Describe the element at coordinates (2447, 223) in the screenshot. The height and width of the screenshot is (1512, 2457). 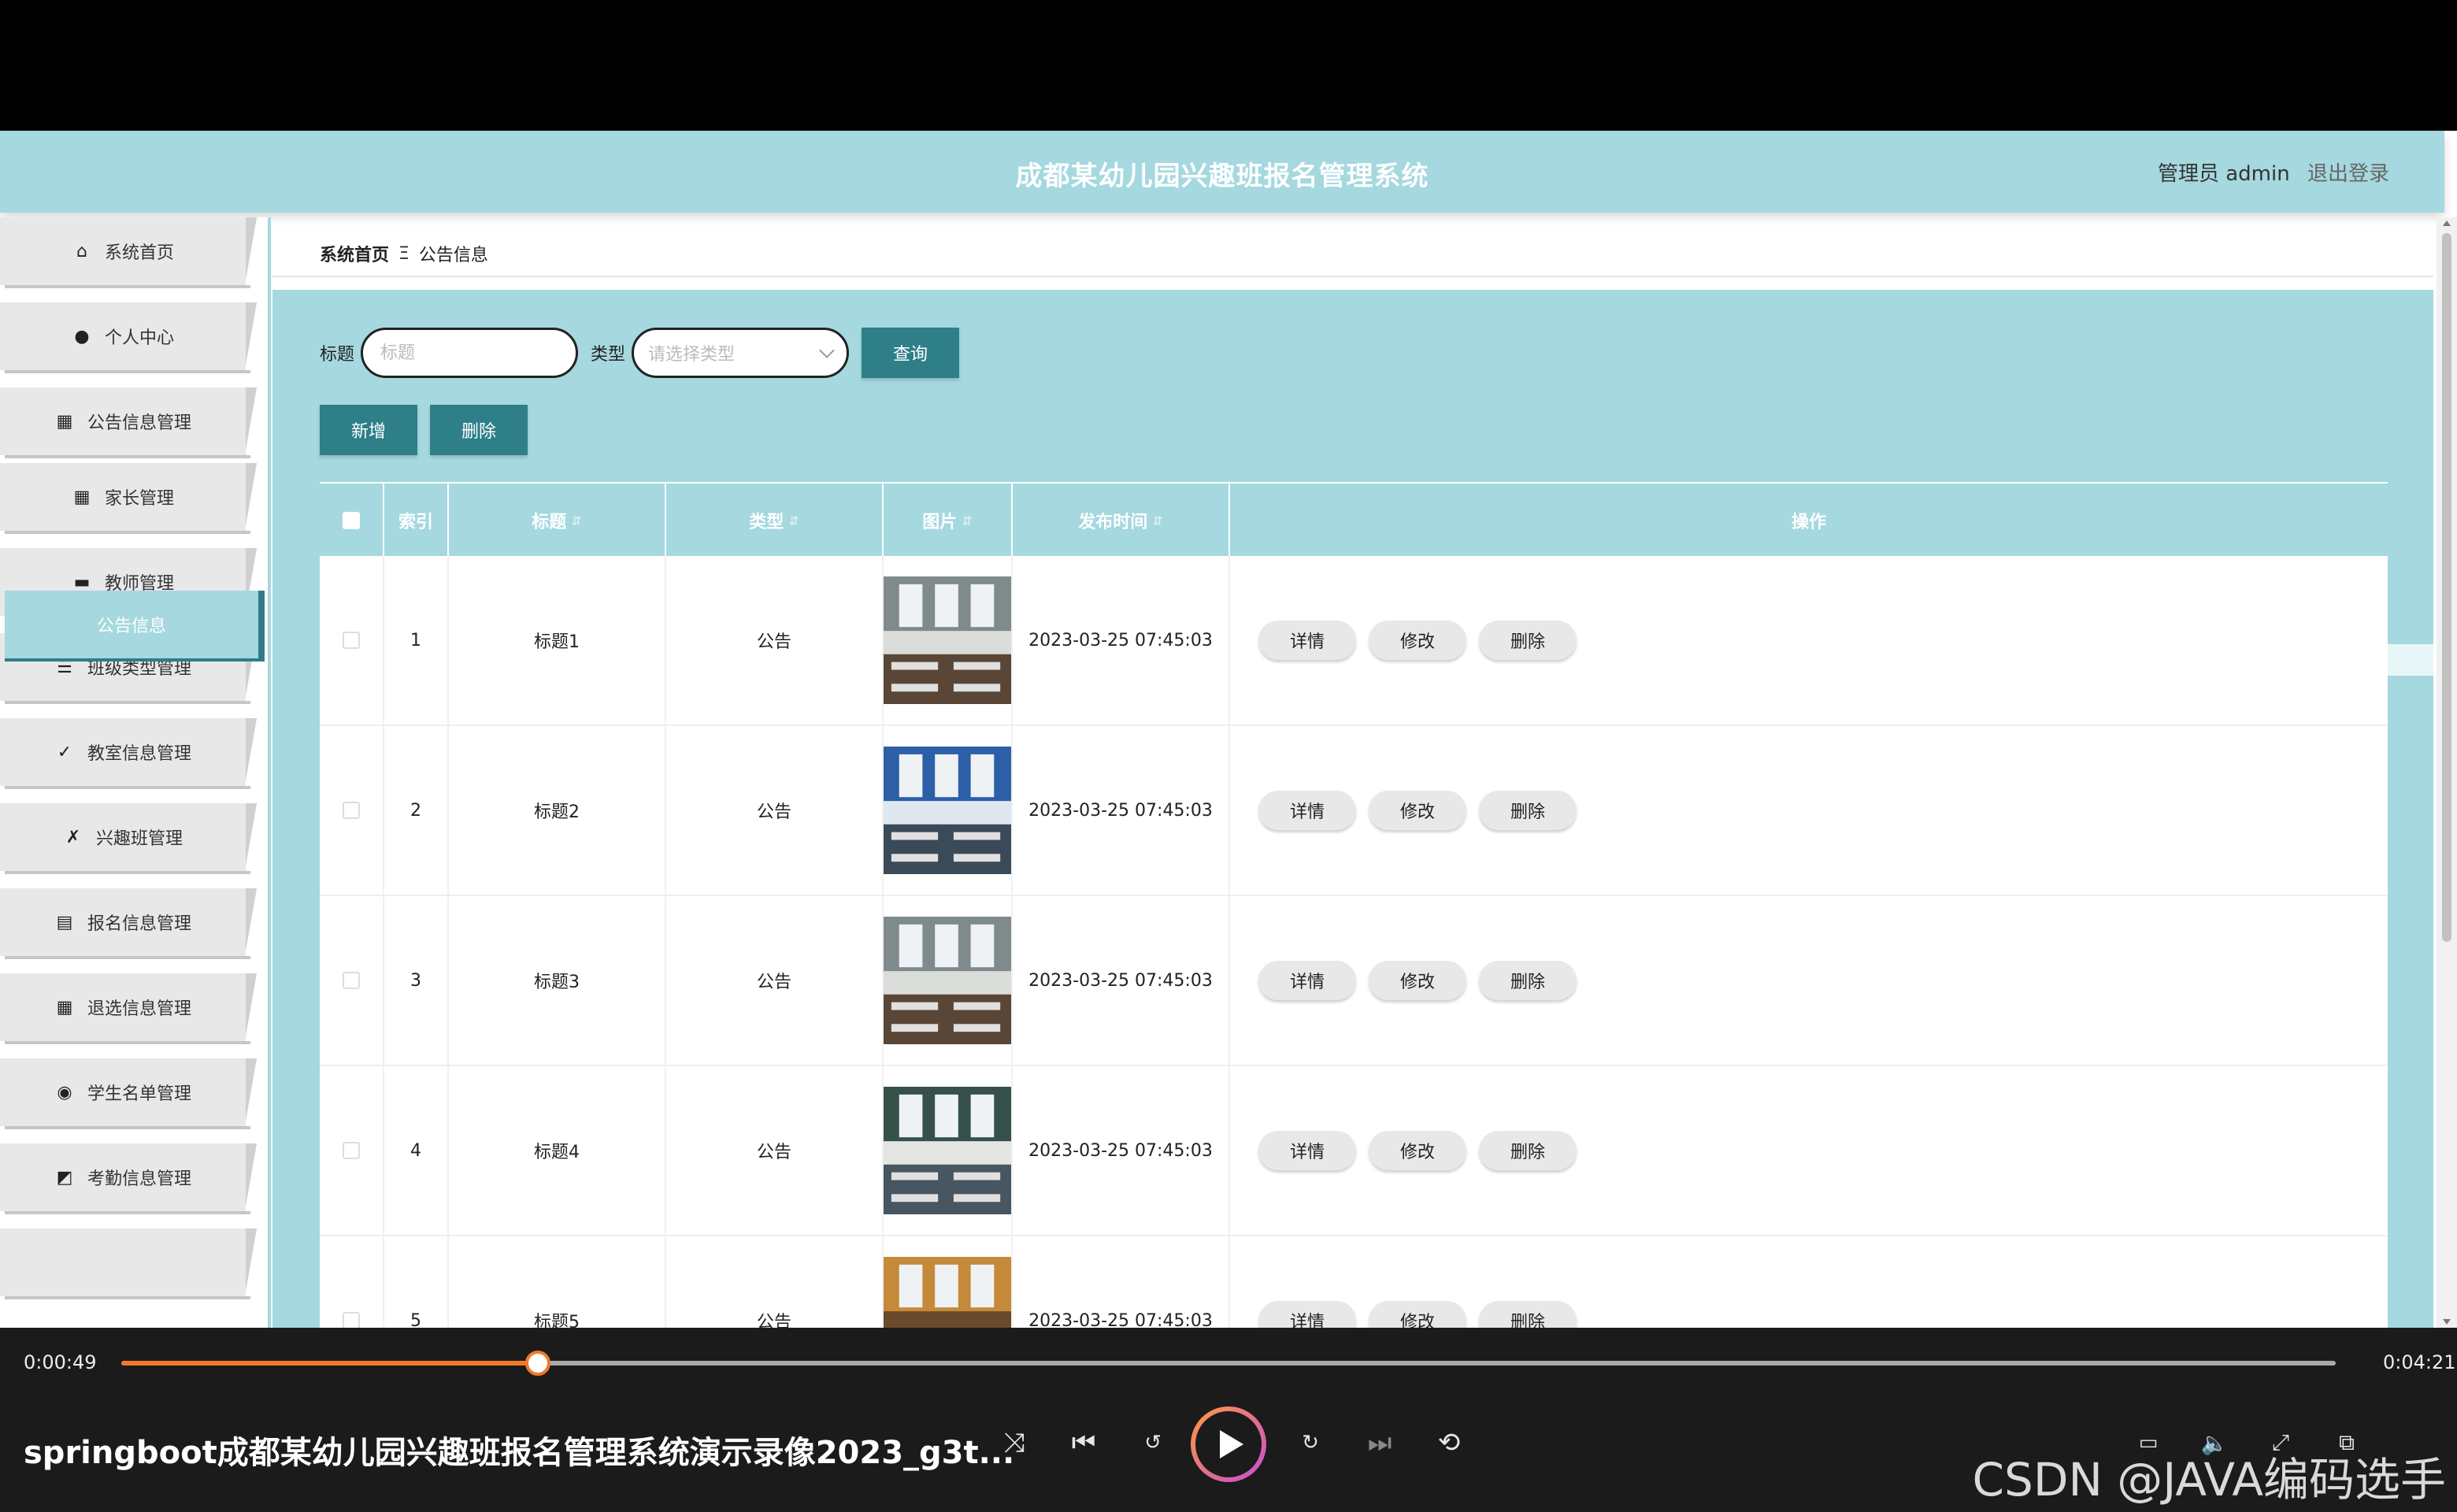
I see `scroll-up-icon` at that location.